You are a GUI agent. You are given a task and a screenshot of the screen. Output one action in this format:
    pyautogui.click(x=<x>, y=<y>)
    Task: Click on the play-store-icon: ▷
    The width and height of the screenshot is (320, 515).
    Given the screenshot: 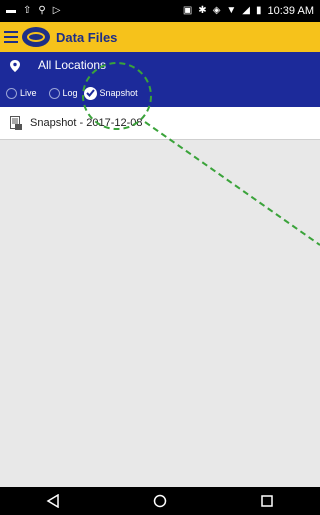 What is the action you would take?
    pyautogui.click(x=56, y=10)
    